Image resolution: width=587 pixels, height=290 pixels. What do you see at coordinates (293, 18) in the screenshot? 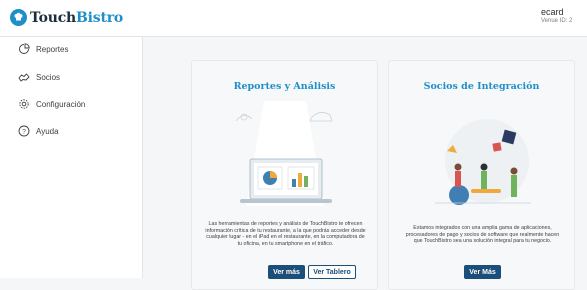
I see `top-bar: TouchBistro ecard Venue ID: 2` at bounding box center [293, 18].